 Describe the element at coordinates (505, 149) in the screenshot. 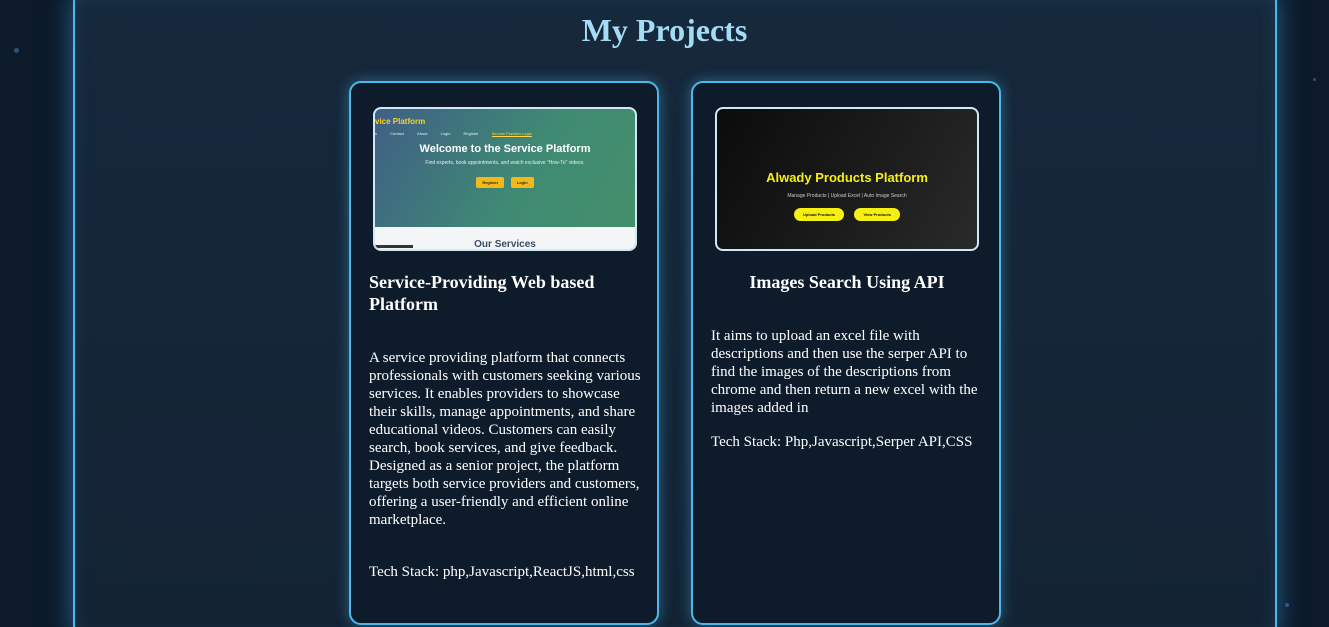

I see `screenshot-heading: Welcome to the Service Platform` at that location.